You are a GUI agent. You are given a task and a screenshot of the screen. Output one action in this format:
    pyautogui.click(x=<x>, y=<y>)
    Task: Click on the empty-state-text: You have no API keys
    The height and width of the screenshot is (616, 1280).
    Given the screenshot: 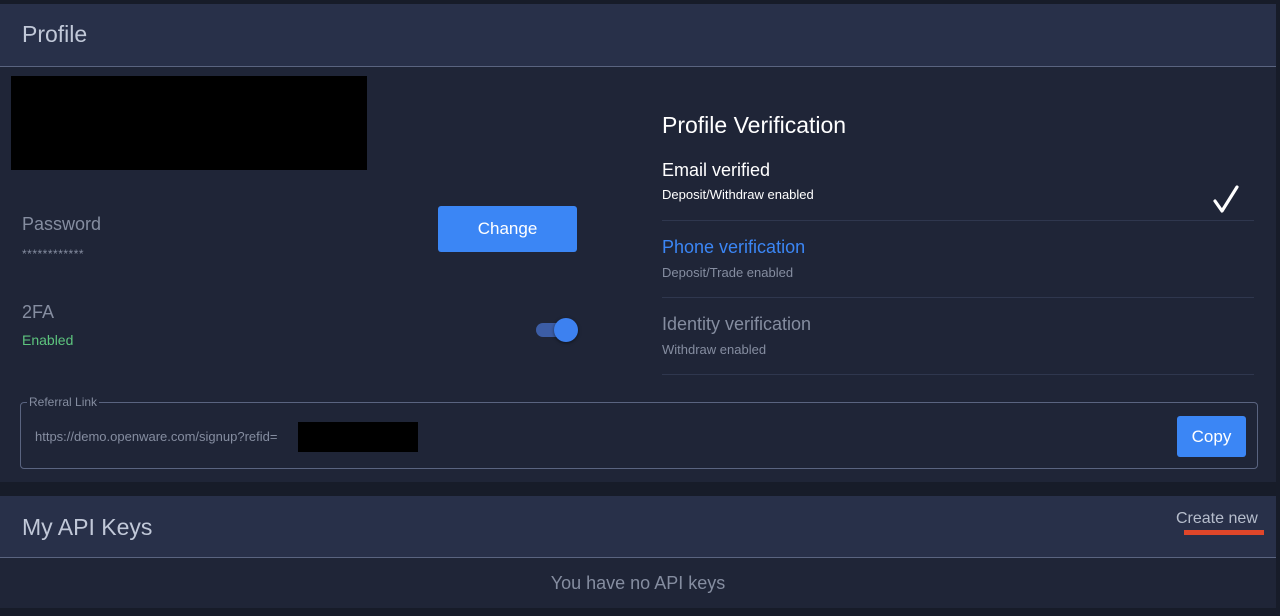 What is the action you would take?
    pyautogui.click(x=638, y=583)
    